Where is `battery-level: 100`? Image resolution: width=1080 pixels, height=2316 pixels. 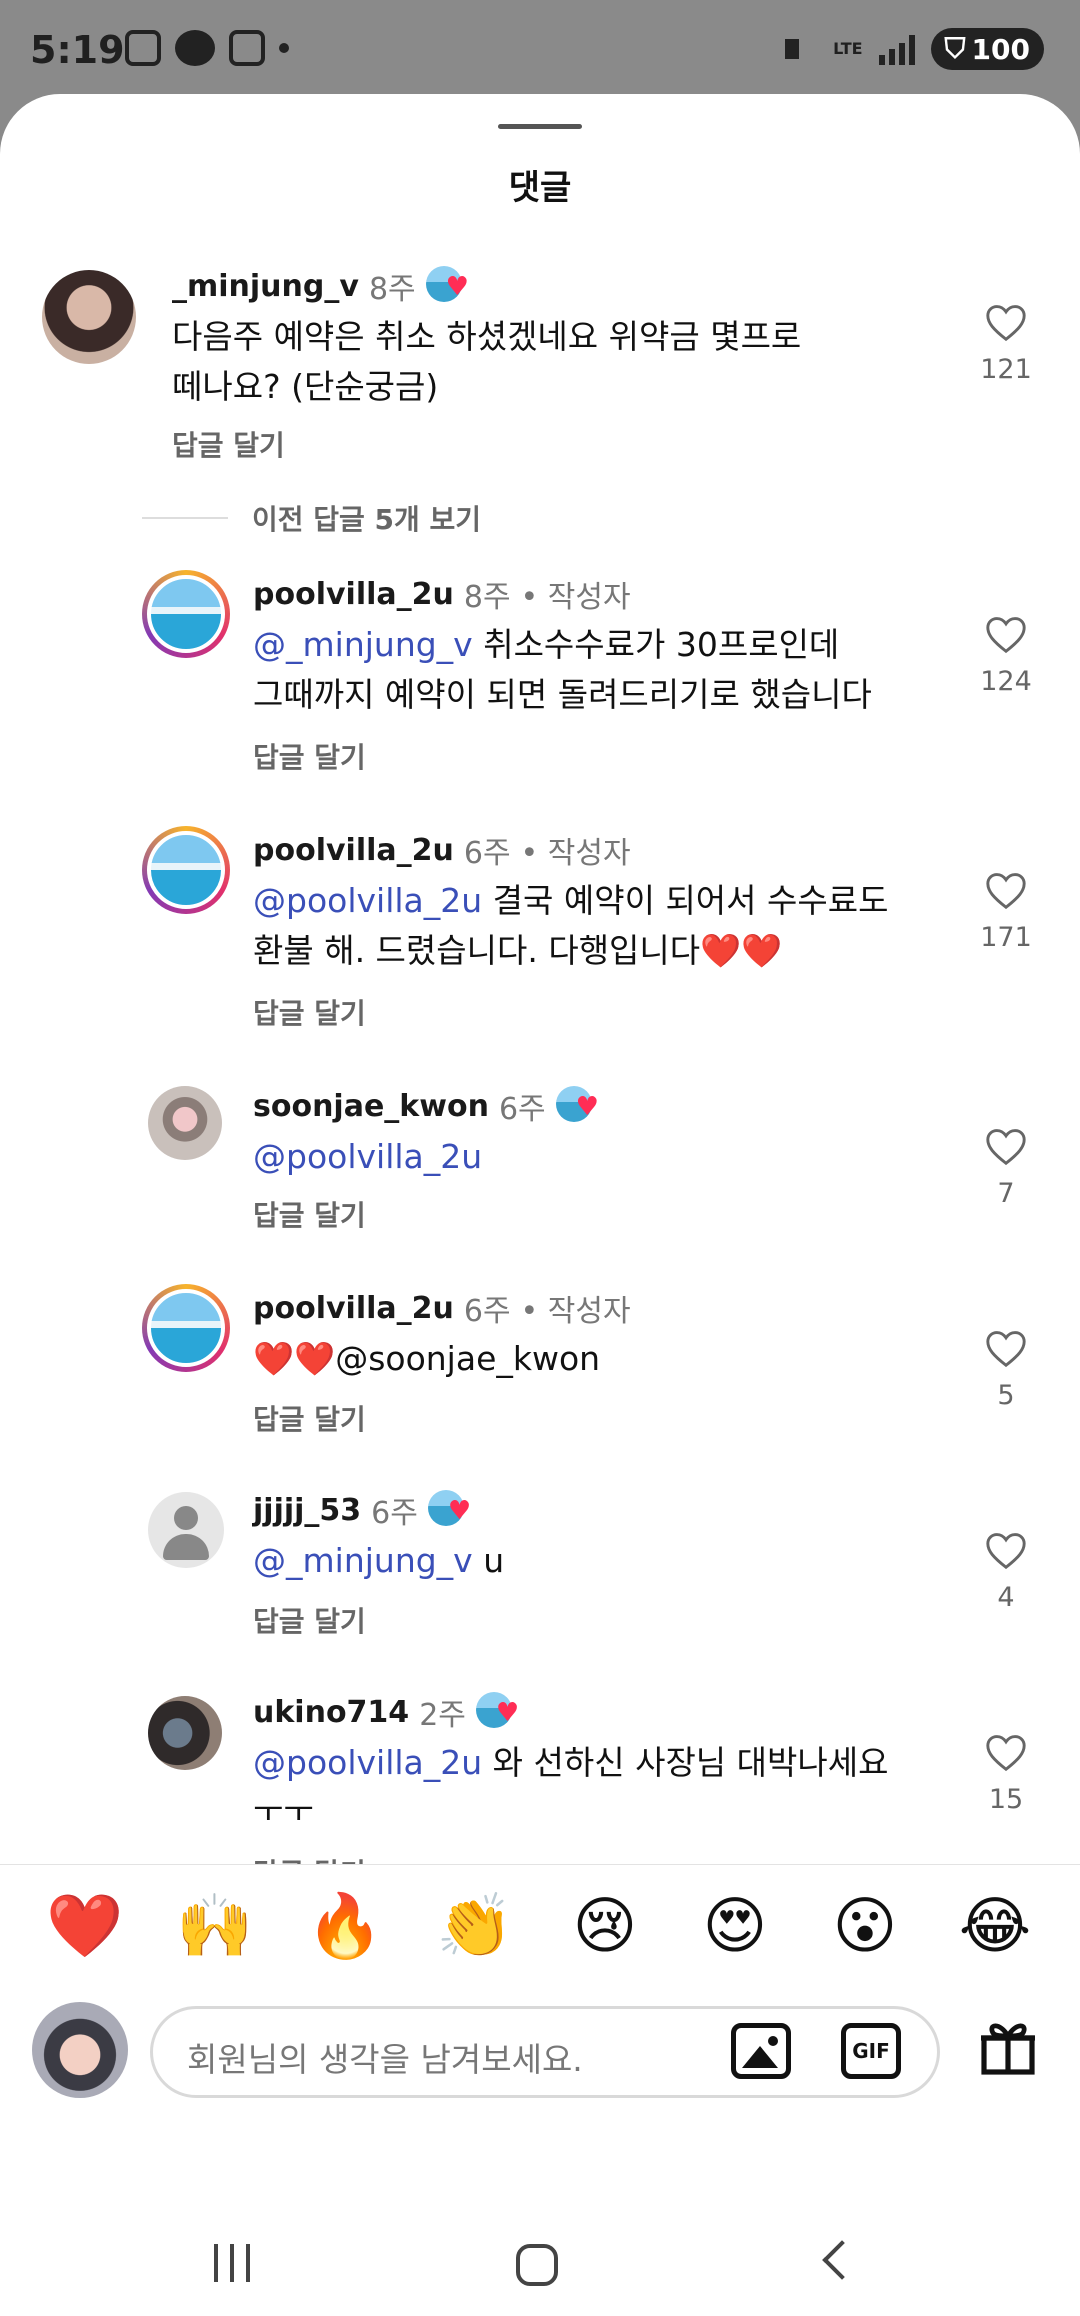 battery-level: 100 is located at coordinates (1000, 49).